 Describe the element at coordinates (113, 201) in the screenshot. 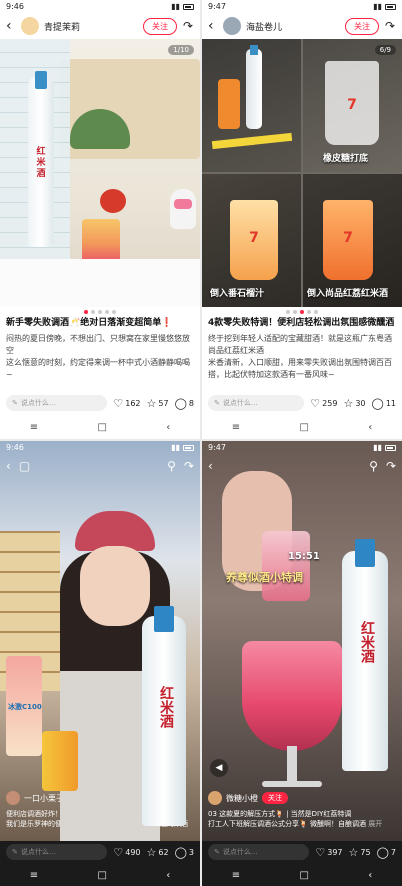

I see `apple` at that location.